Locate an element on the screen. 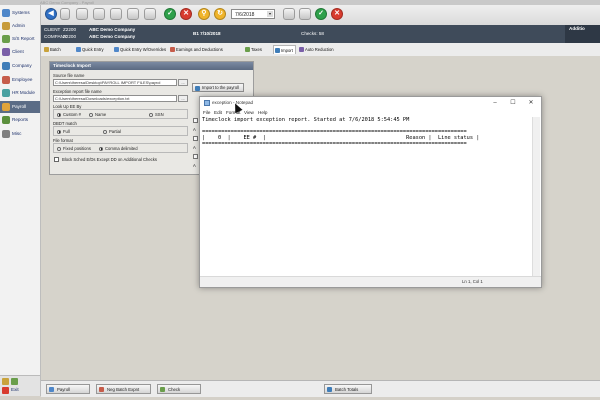 Image resolution: width=600 pixels, height=400 pixels. lookup-ssn-label: SSN is located at coordinates (159, 114).